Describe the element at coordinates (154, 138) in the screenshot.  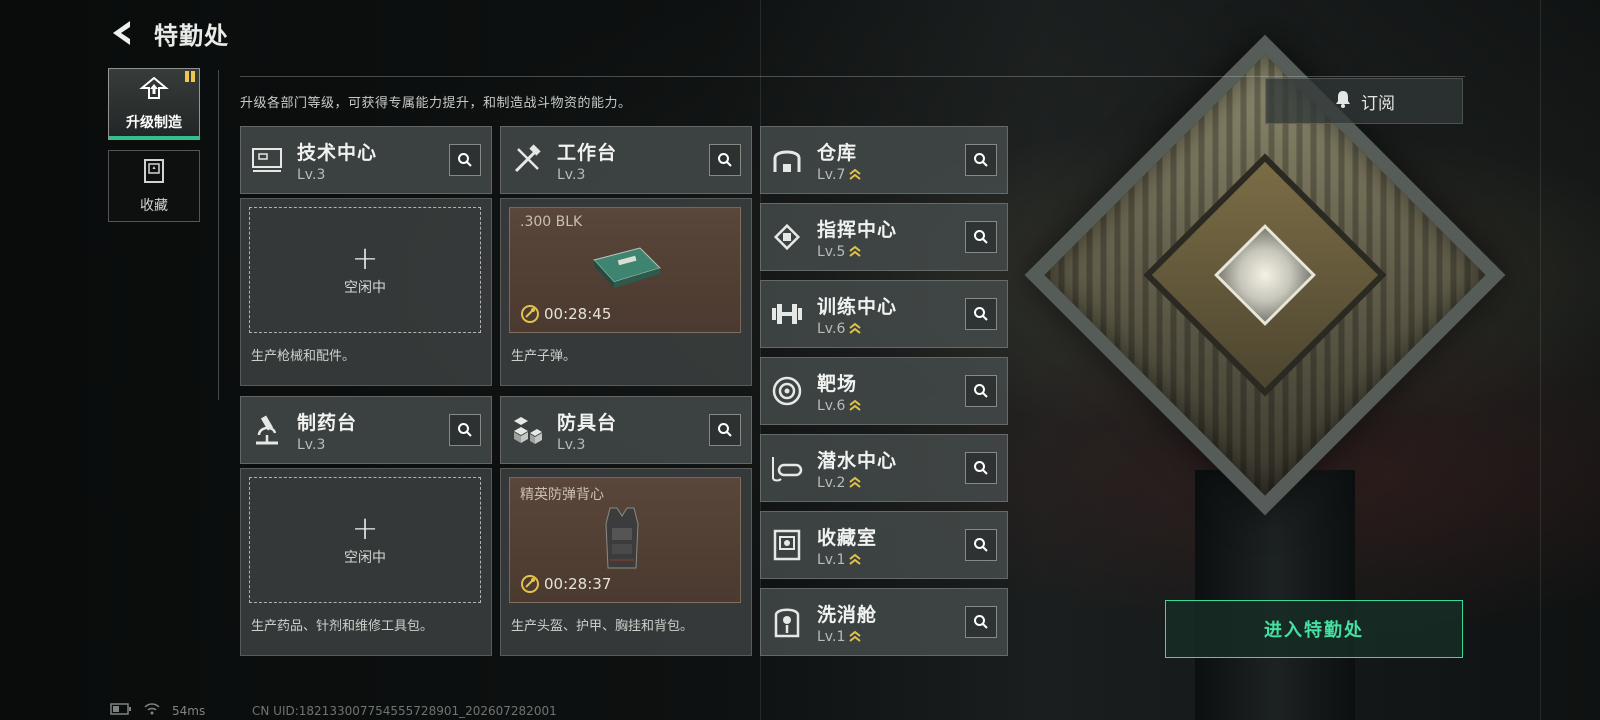
I see `active-indicator` at that location.